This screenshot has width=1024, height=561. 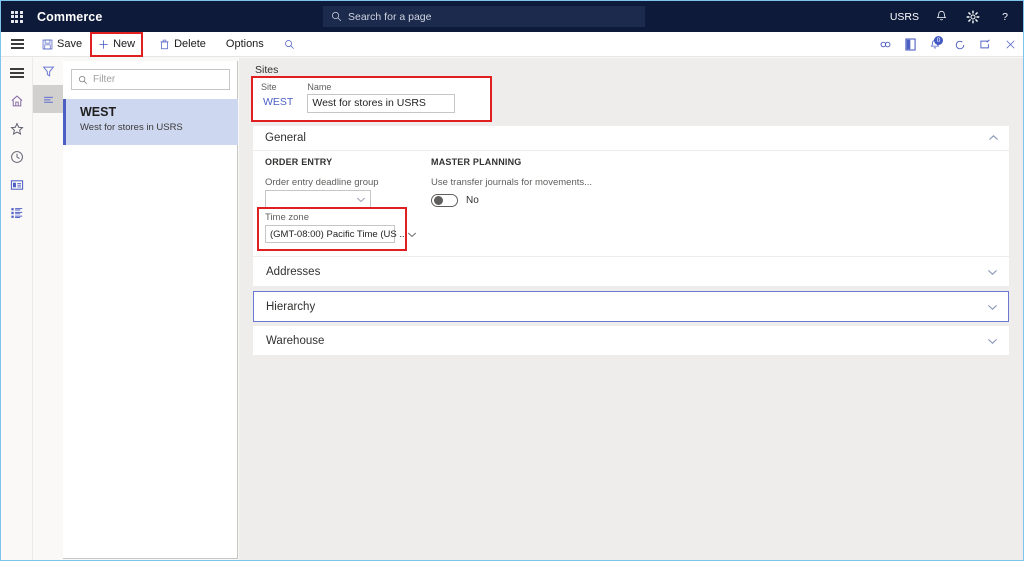 What do you see at coordinates (993, 138) in the screenshot?
I see `chevron-up-icon` at bounding box center [993, 138].